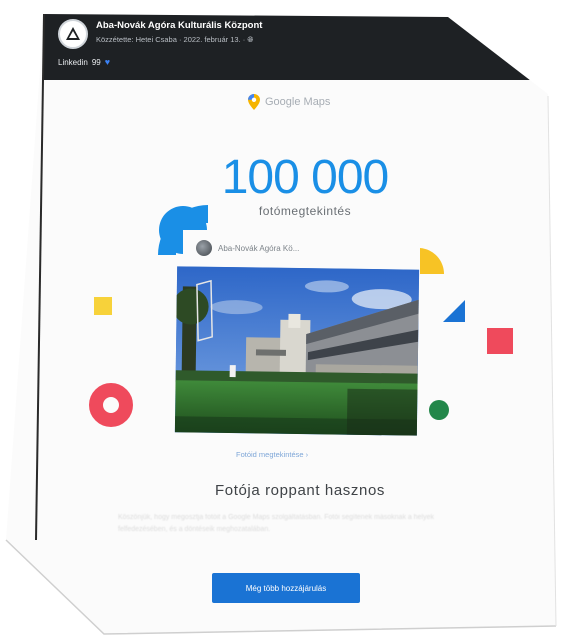 The height and width of the screenshot is (641, 571). What do you see at coordinates (500, 341) in the screenshot?
I see `decor-red-square` at bounding box center [500, 341].